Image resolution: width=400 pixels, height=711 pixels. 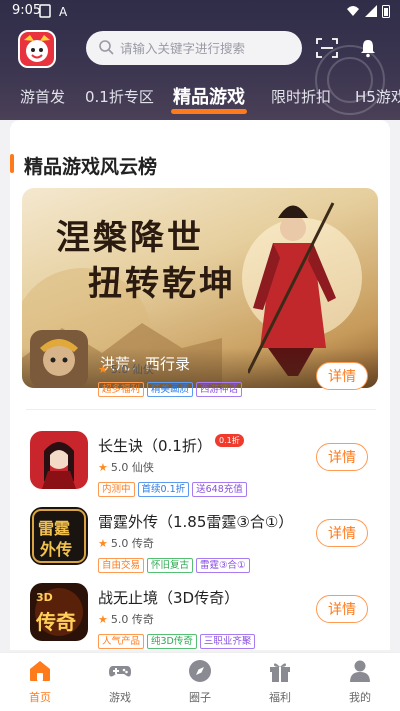 I want to click on nav-label: 首页, so click(x=40, y=697).